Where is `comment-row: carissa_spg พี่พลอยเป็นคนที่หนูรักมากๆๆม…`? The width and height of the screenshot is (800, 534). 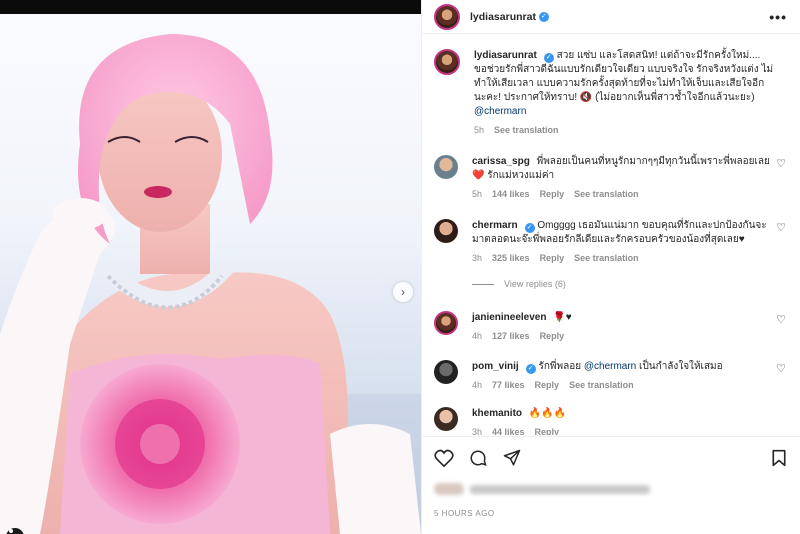
comment-row: carissa_spg พี่พลอยเป็นคนที่หนูรักมากๆๆม… is located at coordinates (614, 177).